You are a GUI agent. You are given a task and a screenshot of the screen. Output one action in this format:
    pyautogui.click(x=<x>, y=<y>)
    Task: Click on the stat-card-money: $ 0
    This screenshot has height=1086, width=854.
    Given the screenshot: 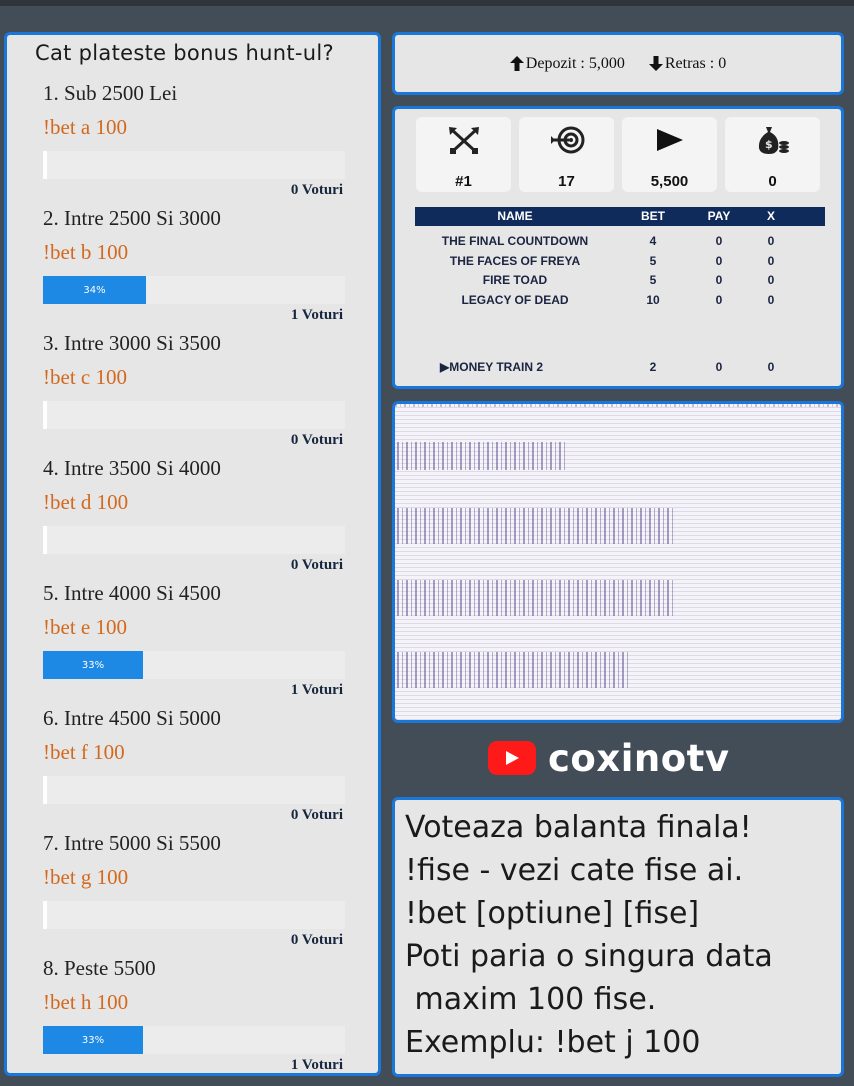 What is the action you would take?
    pyautogui.click(x=772, y=154)
    